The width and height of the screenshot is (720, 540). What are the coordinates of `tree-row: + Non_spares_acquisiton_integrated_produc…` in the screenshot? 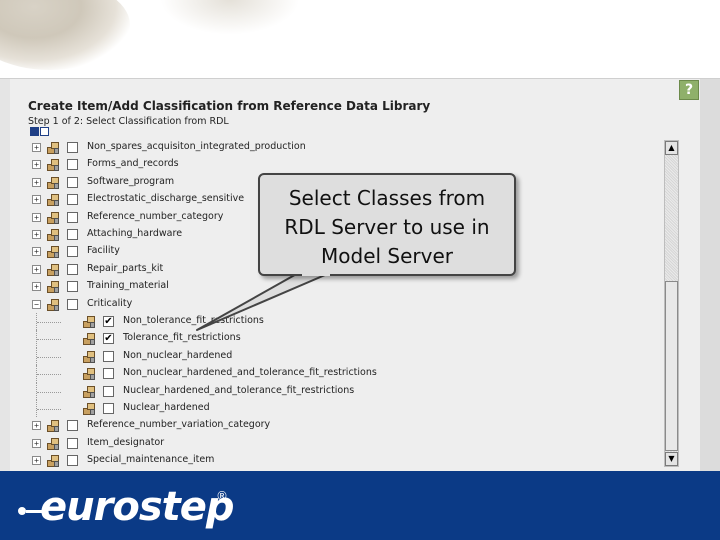 It's located at (330, 147).